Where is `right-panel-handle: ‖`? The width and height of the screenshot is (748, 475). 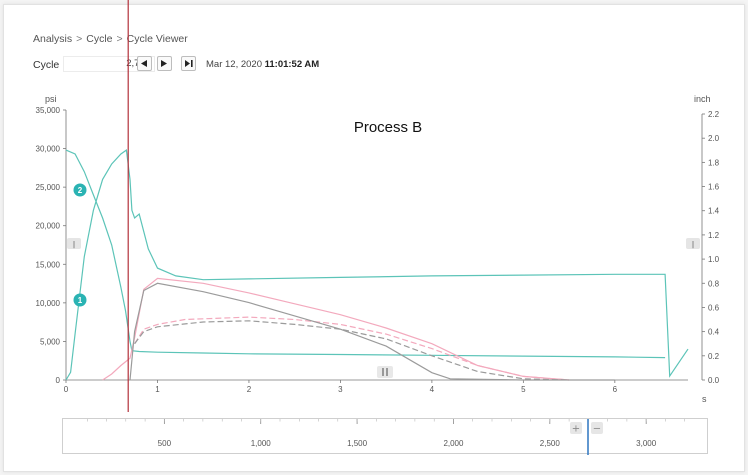 right-panel-handle: ‖ is located at coordinates (693, 243).